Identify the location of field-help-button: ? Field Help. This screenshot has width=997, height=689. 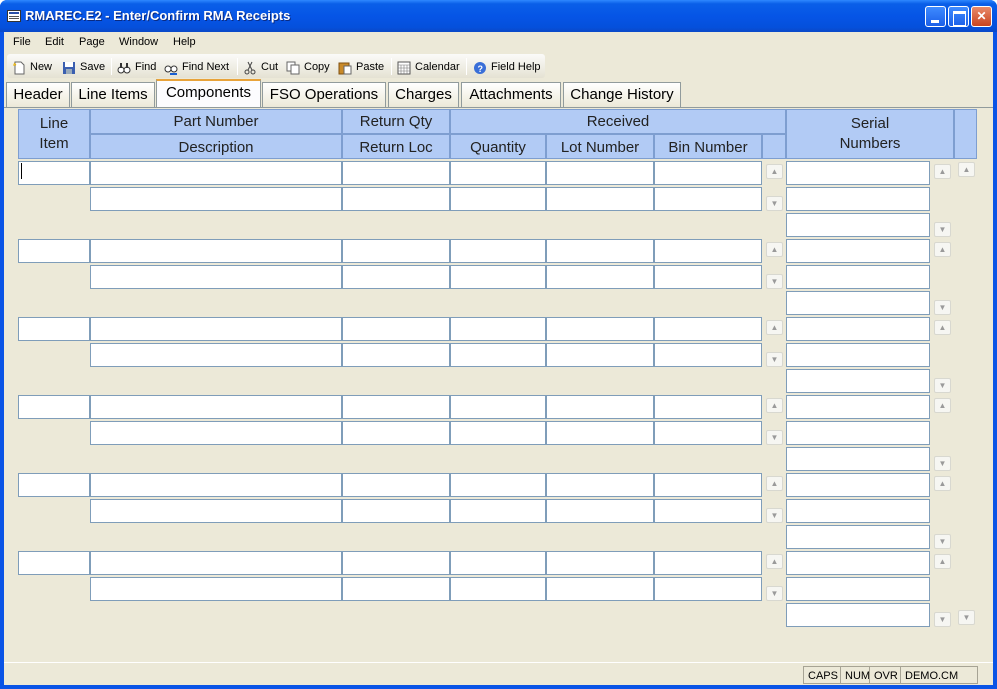
(507, 67).